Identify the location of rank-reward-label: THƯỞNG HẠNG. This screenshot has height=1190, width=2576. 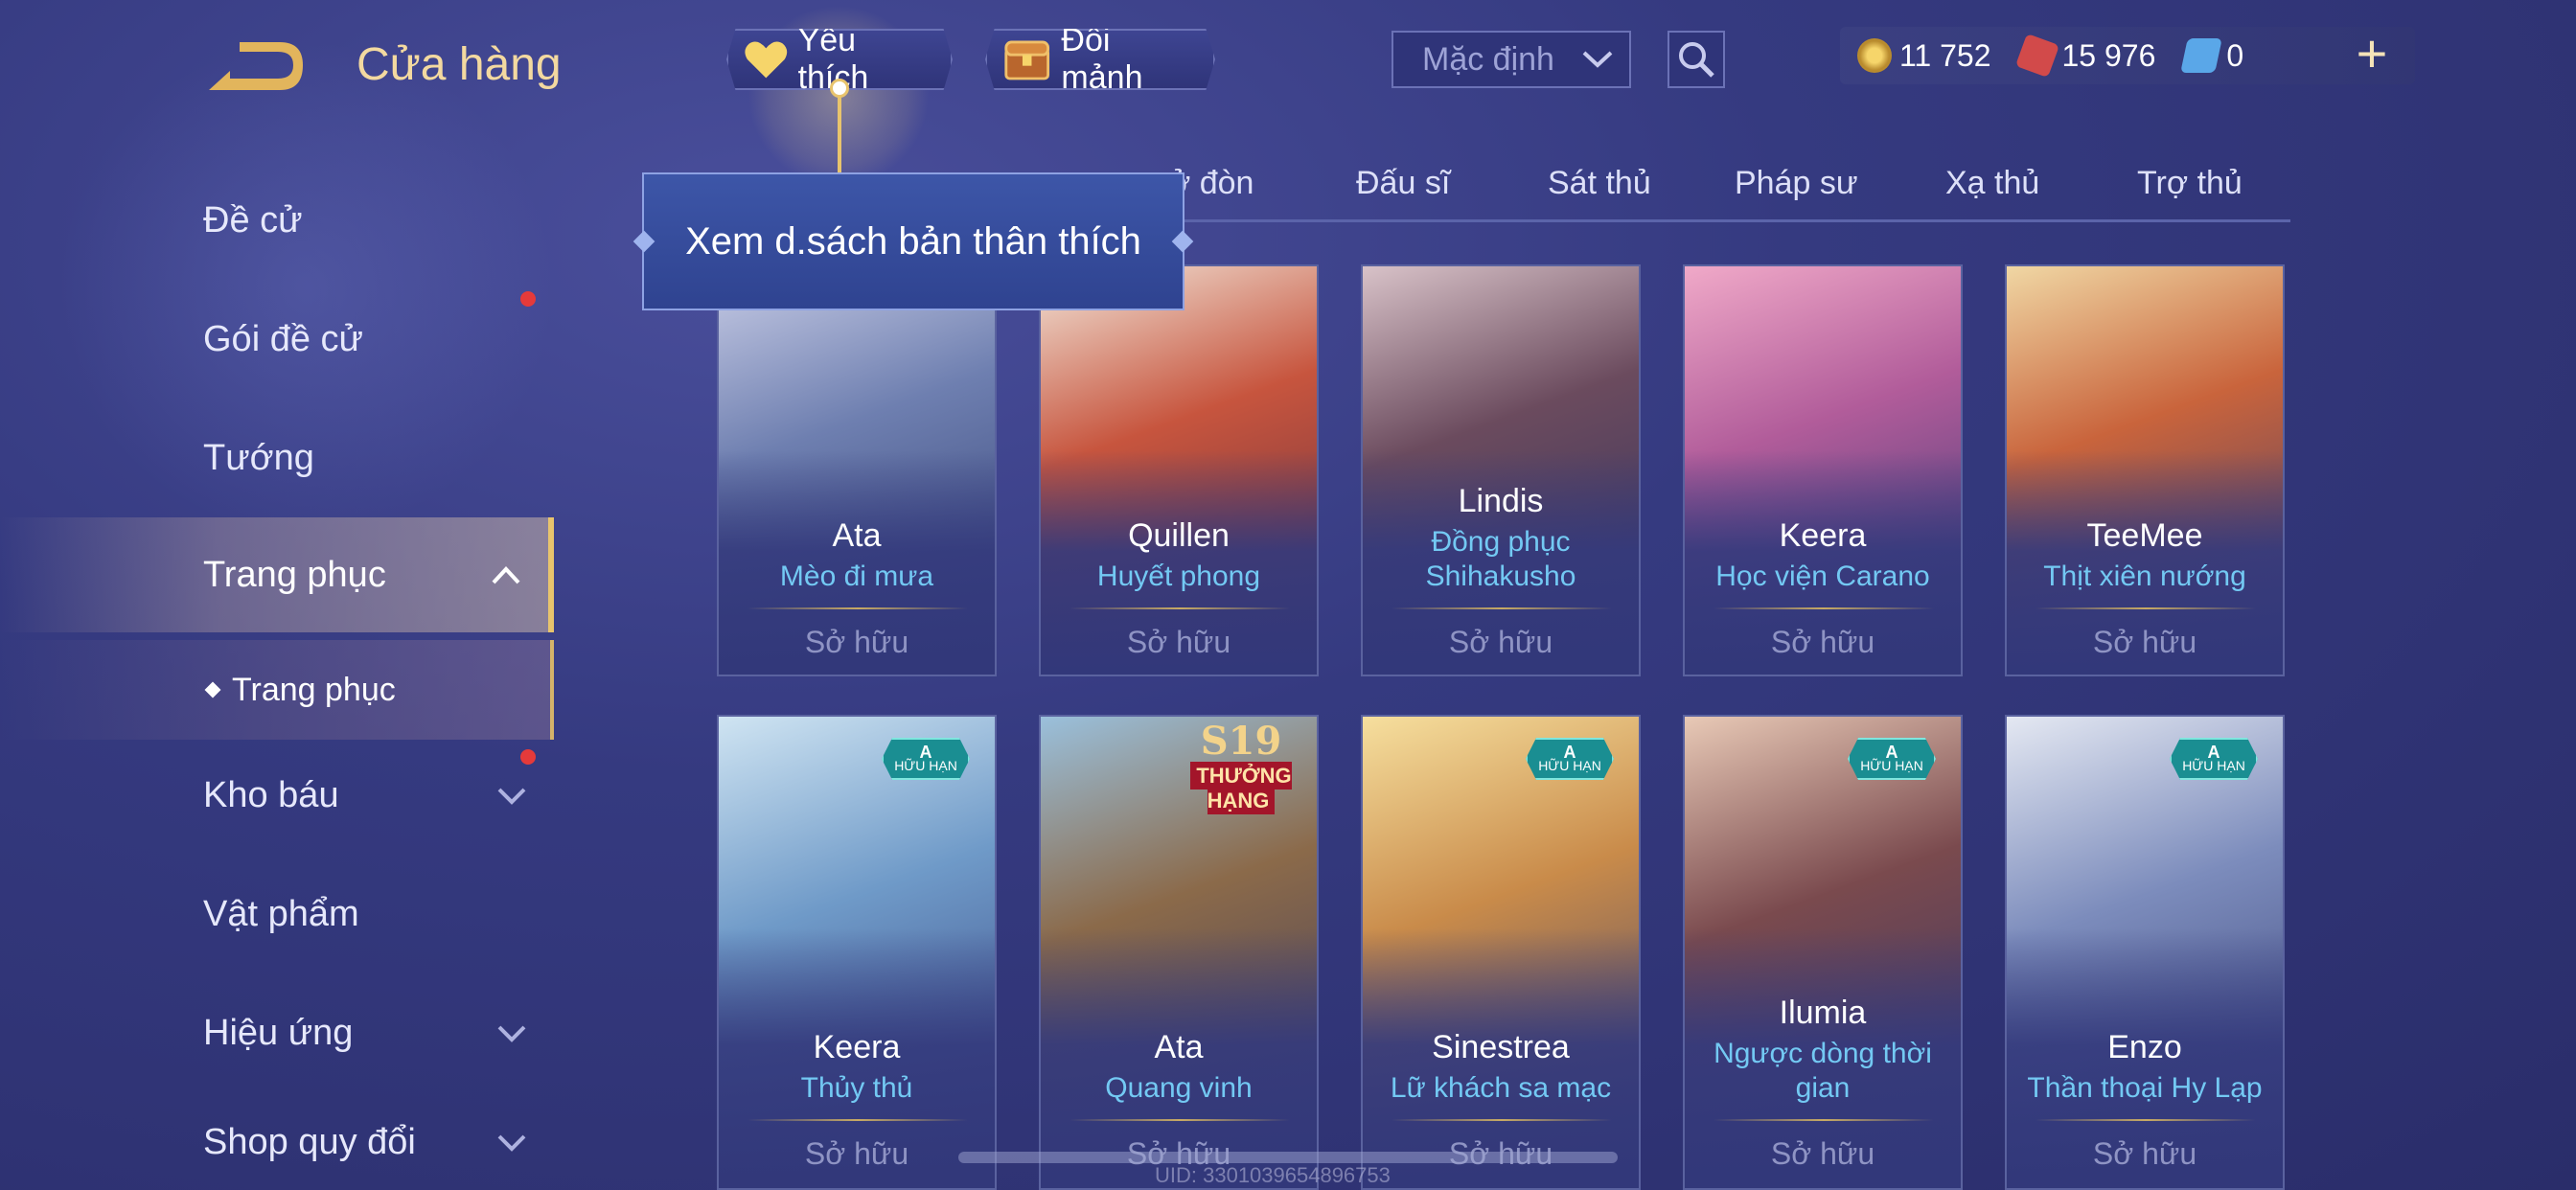
(1241, 788).